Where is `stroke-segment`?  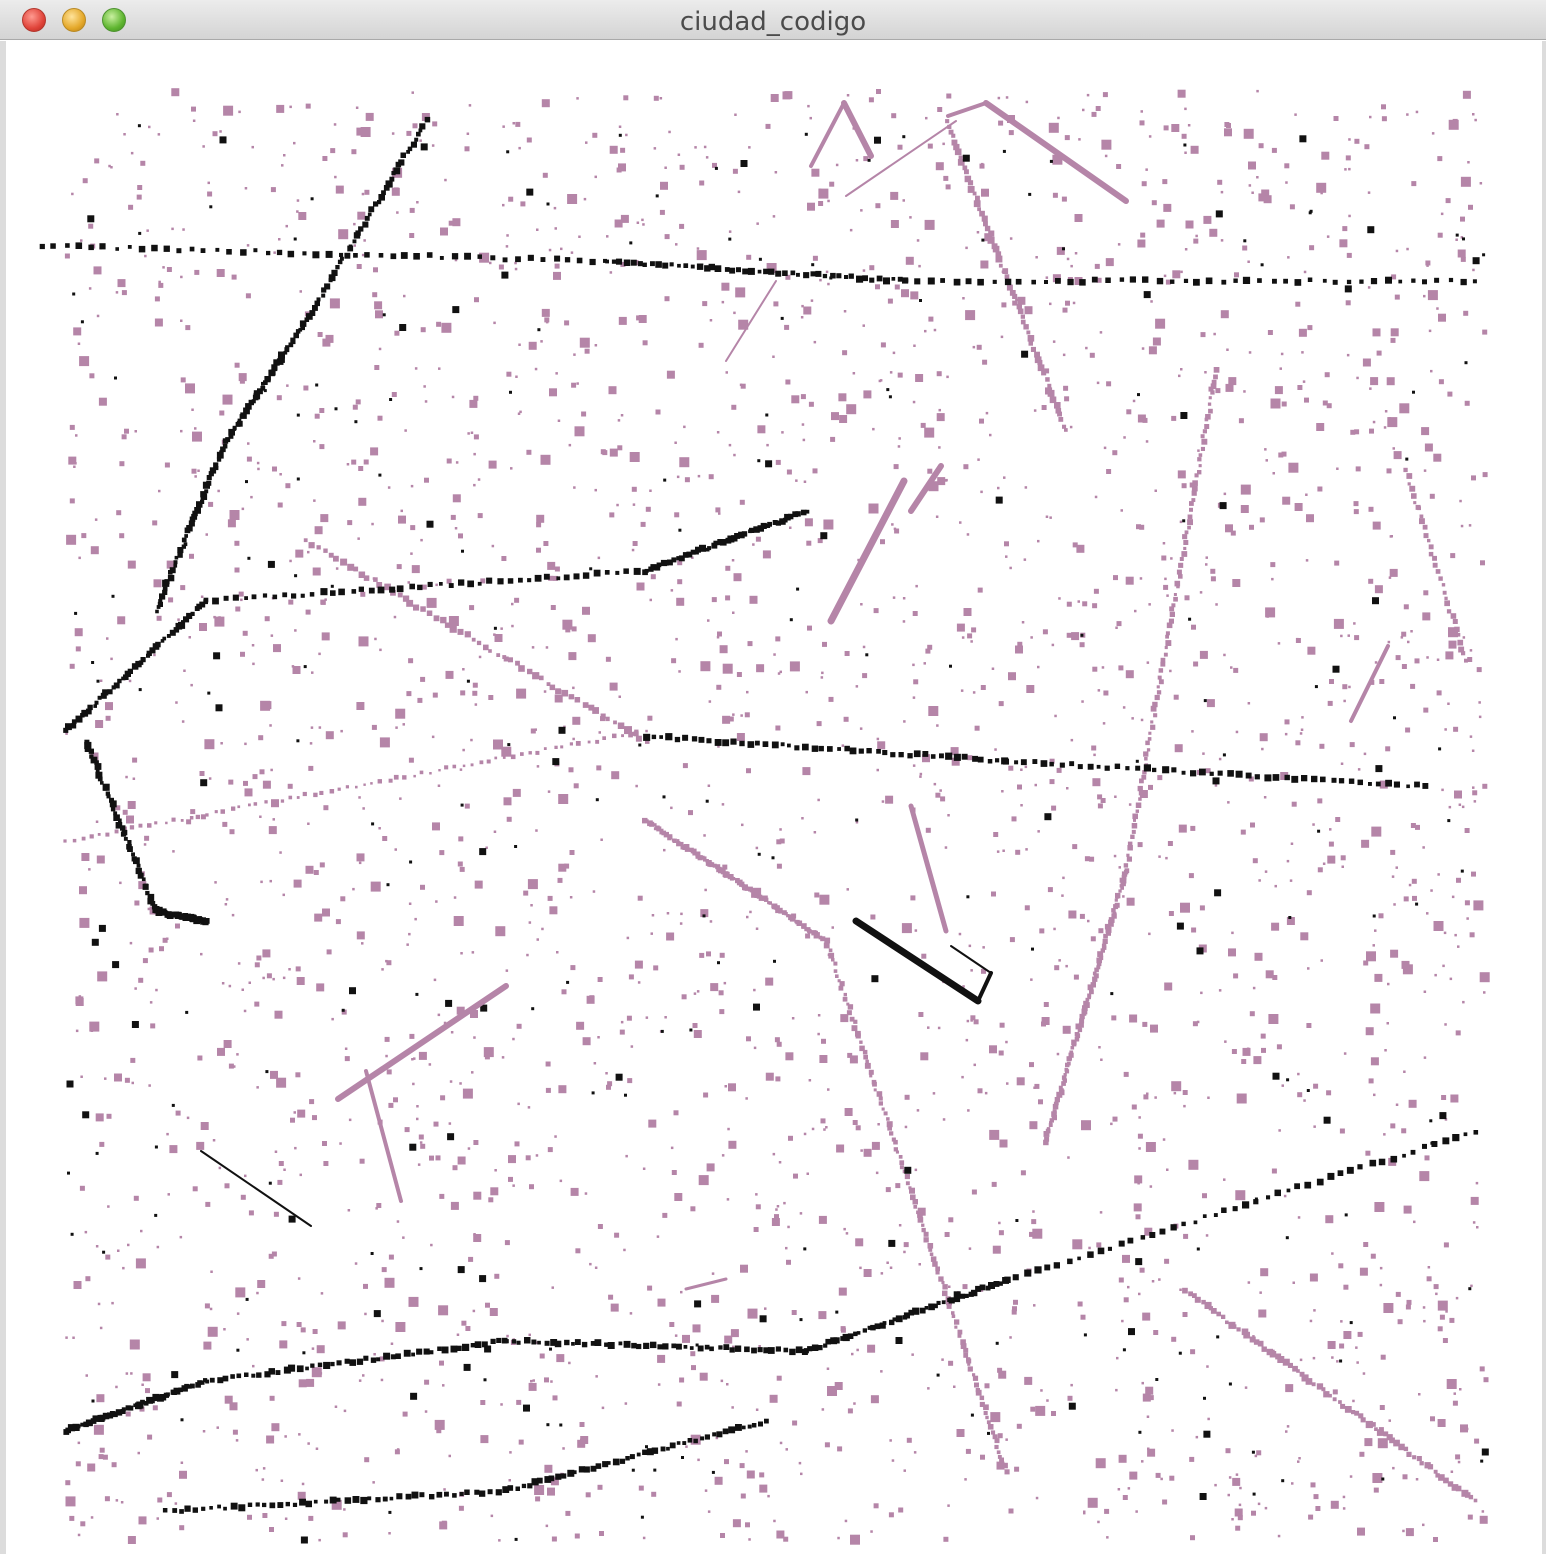 stroke-segment is located at coordinates (422, 1042).